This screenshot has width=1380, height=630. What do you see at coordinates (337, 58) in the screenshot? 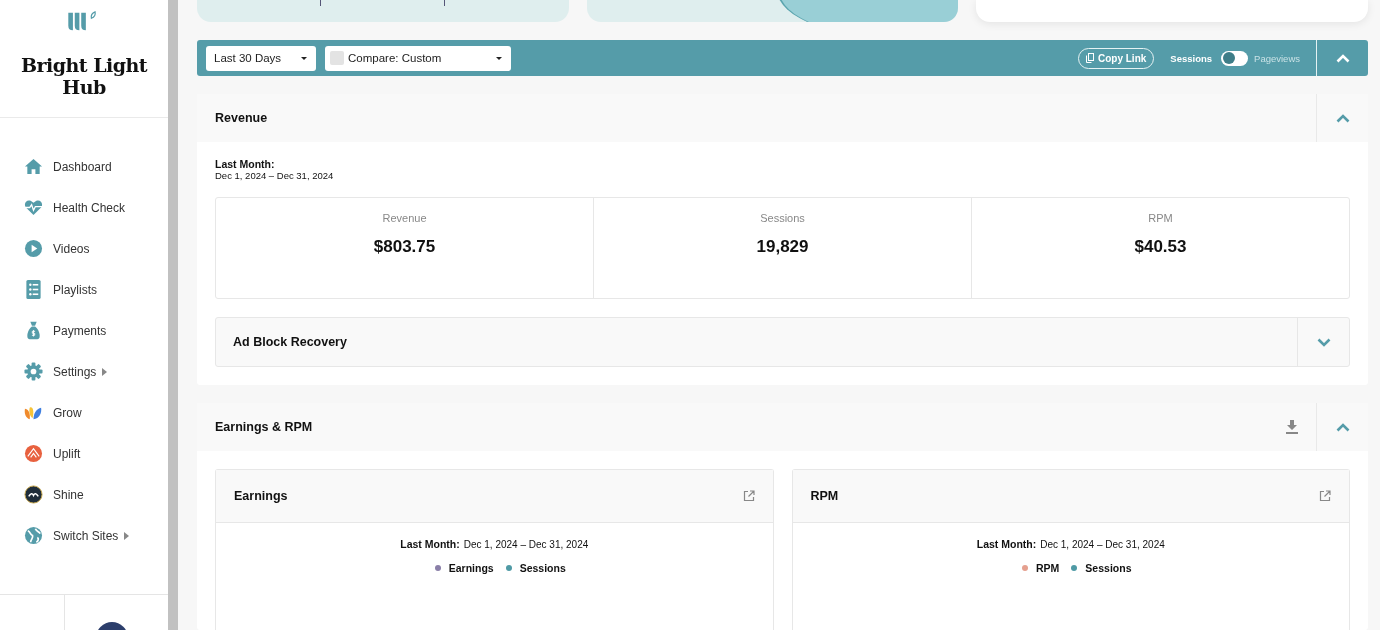
I see `checkbox` at bounding box center [337, 58].